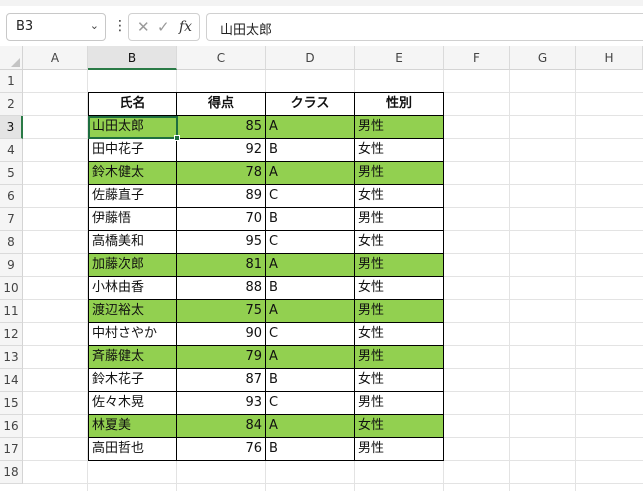 This screenshot has height=491, width=643. I want to click on row-header-5: 5, so click(11, 173).